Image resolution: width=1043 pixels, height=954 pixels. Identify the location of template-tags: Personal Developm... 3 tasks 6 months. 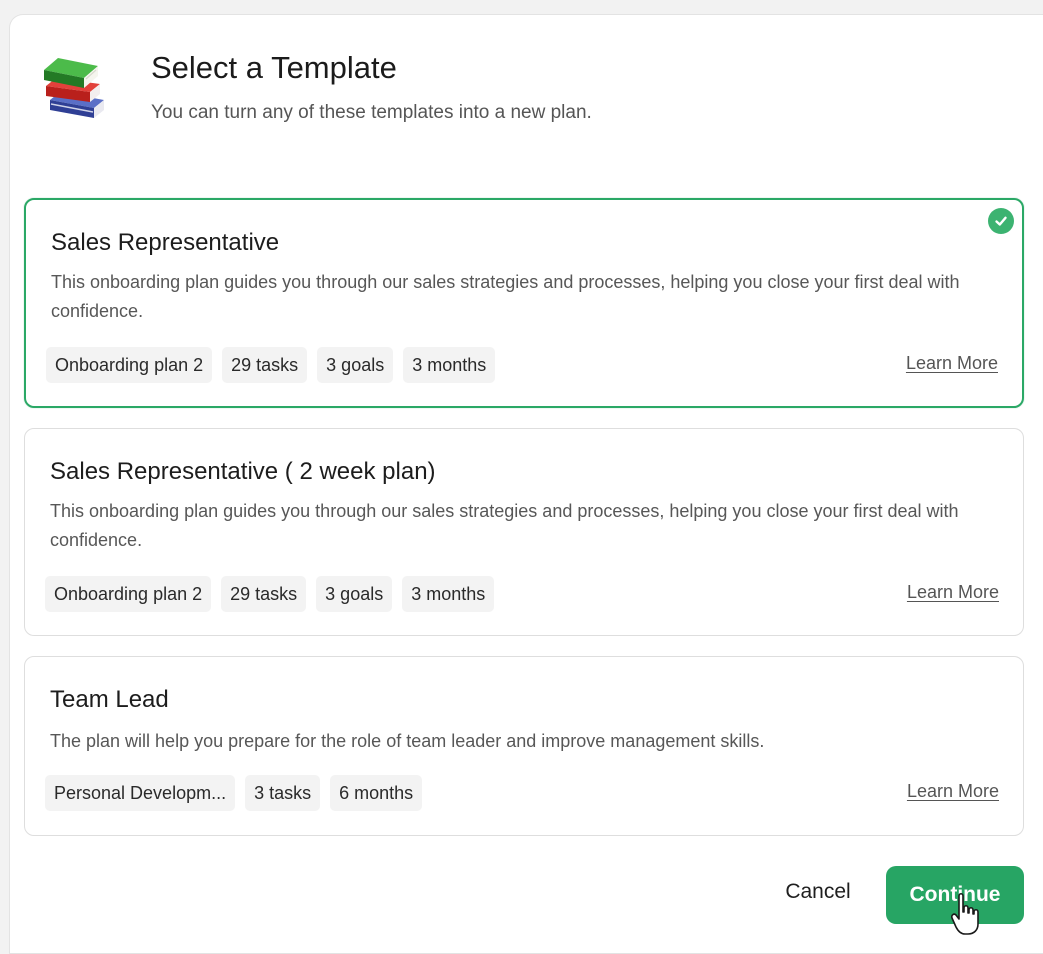
(234, 793).